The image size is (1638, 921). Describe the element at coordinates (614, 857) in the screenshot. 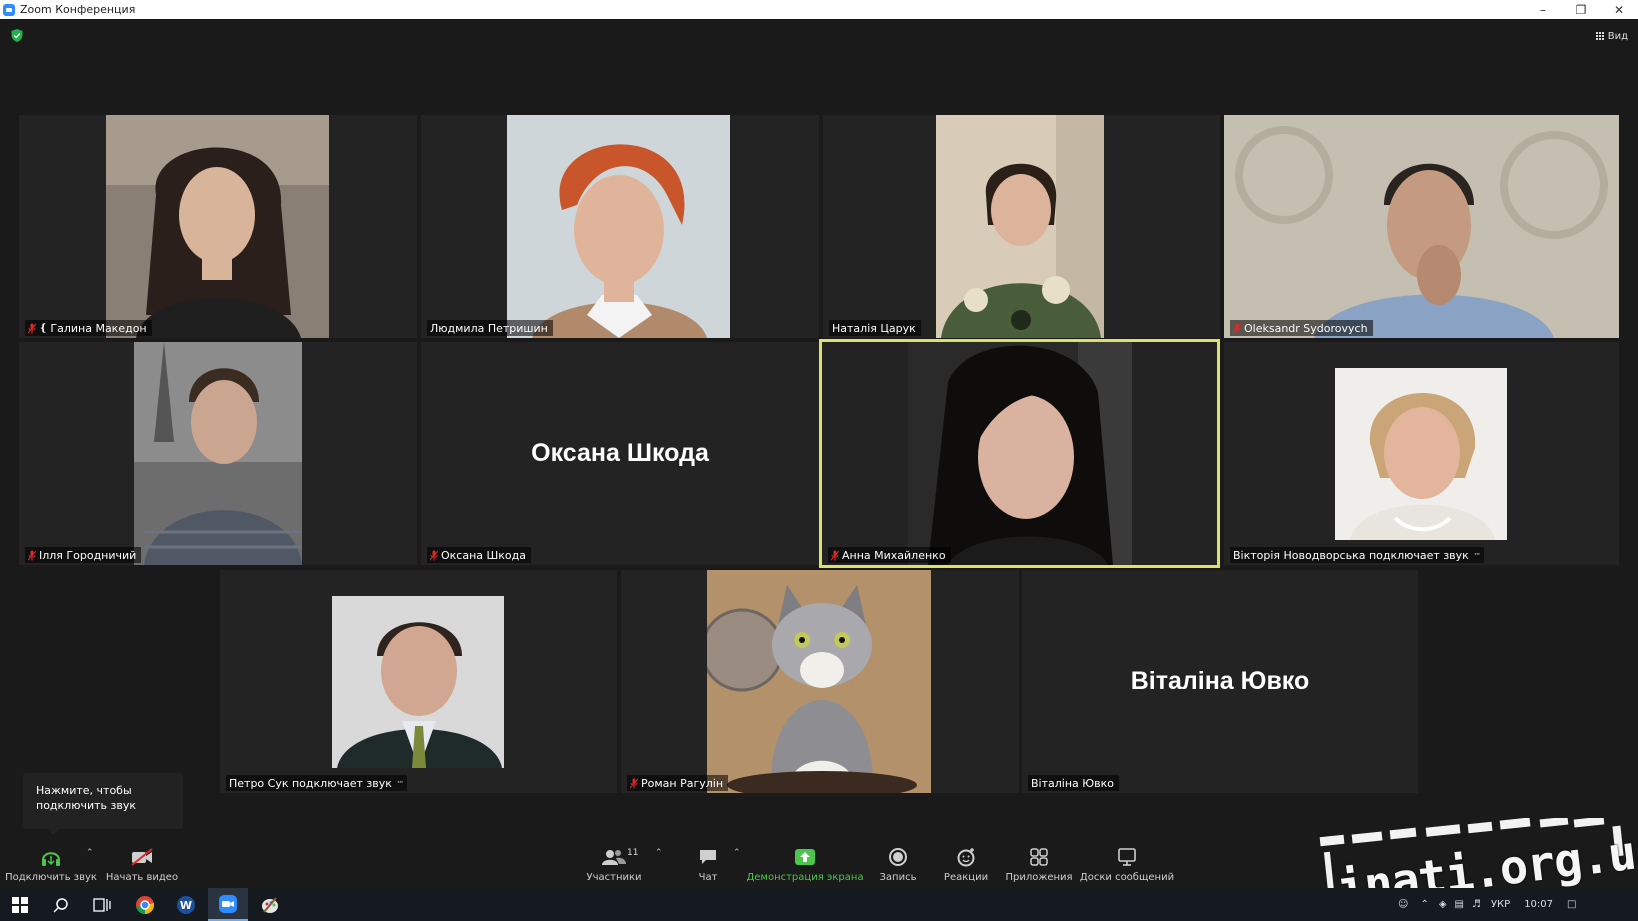

I see `participants-icon` at that location.